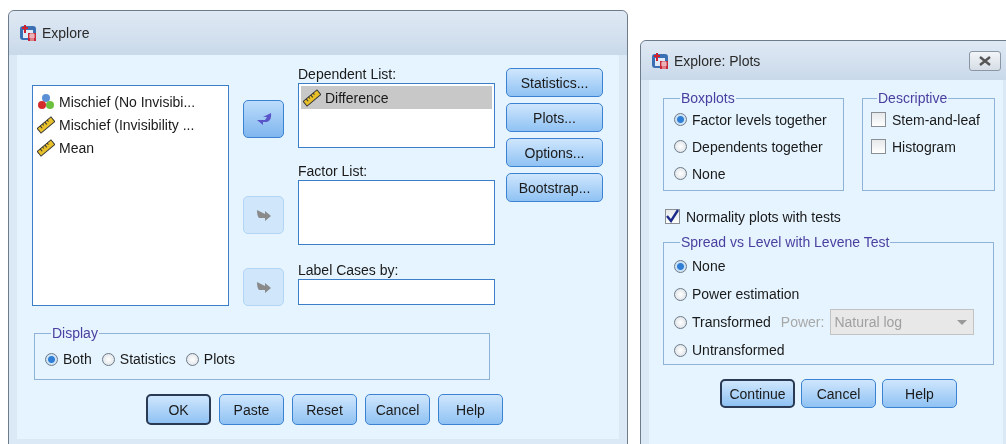 This screenshot has width=1006, height=444. Describe the element at coordinates (758, 146) in the screenshot. I see `radio-button: Dependents together` at that location.